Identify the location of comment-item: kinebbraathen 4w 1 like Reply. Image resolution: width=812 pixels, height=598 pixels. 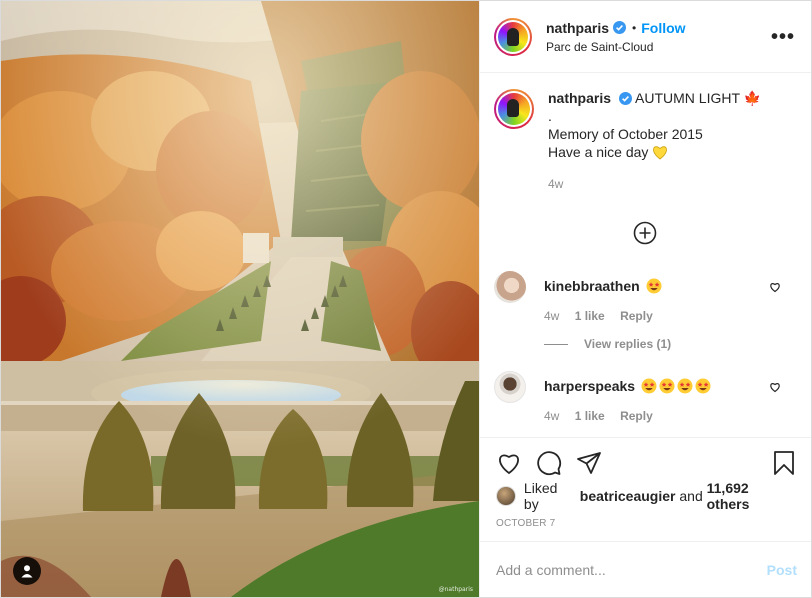
(644, 297).